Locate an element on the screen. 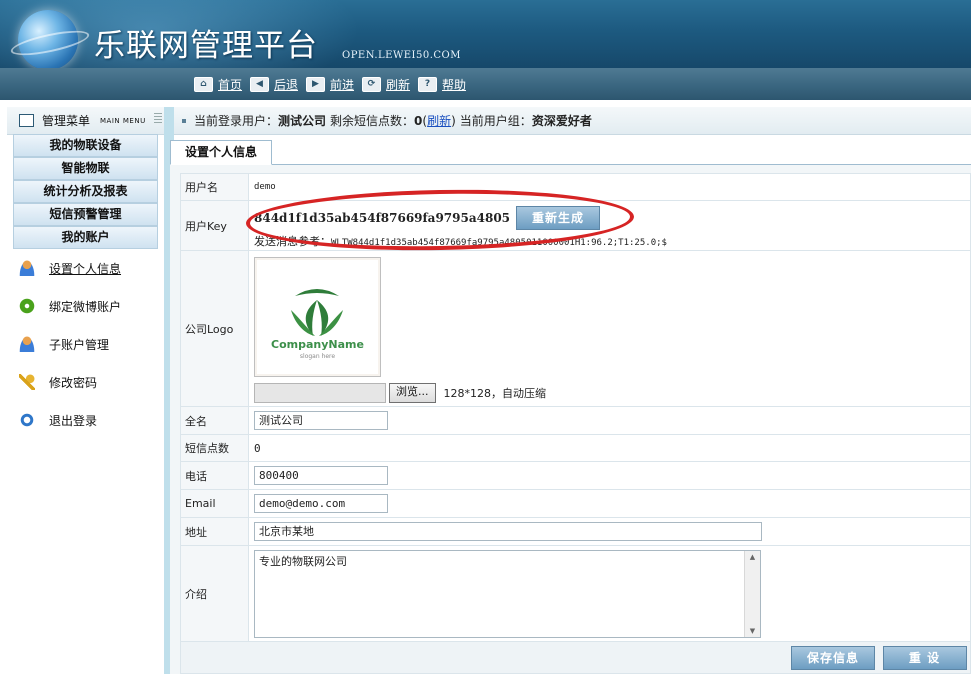 The image size is (971, 674). forward-icon: ▶ is located at coordinates (315, 84).